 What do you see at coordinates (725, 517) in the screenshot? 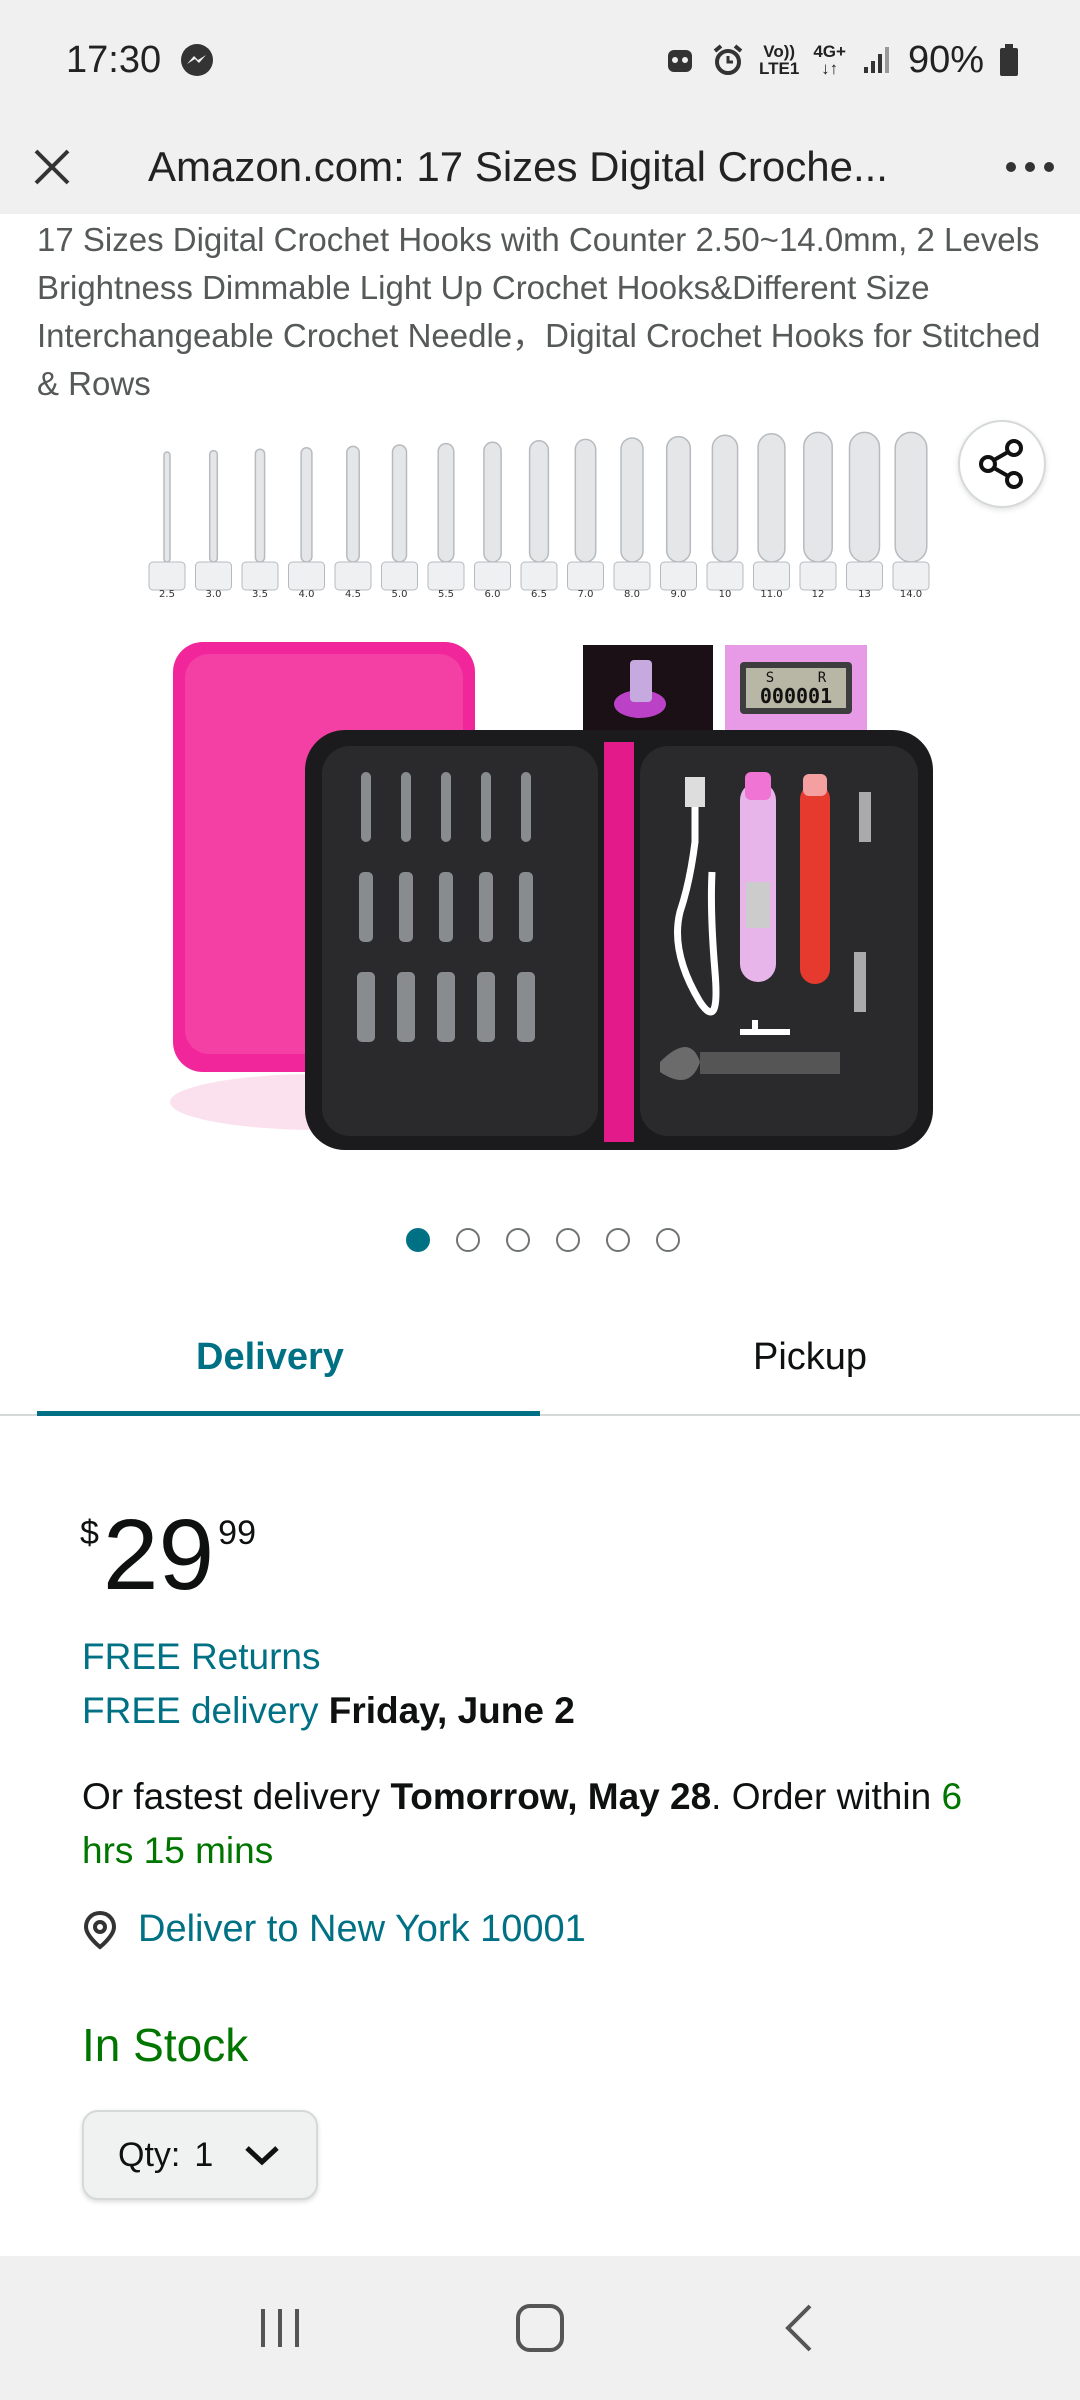
I see `hook-10: 10` at bounding box center [725, 517].